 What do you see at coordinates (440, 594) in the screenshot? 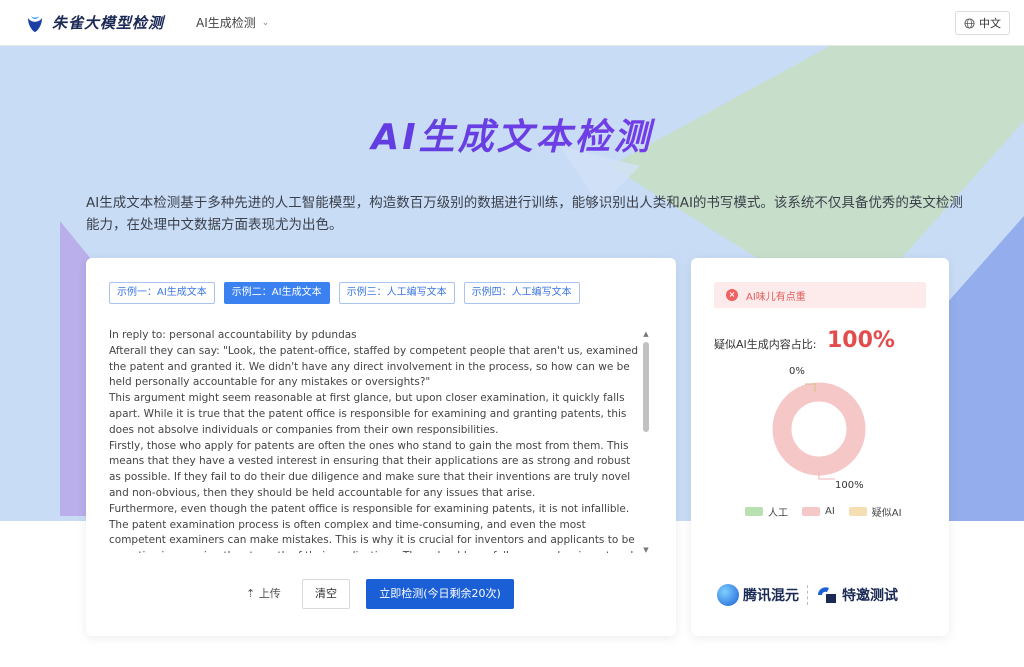
I see `detect-button: 立即检测(今日剩余20次)` at bounding box center [440, 594].